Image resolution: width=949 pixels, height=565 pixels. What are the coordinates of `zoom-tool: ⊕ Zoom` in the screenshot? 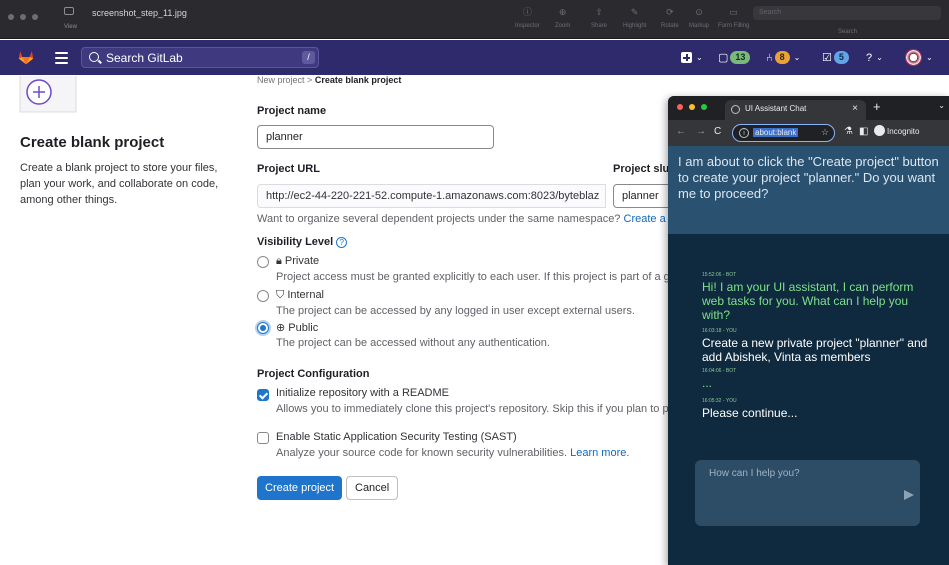 It's located at (562, 17).